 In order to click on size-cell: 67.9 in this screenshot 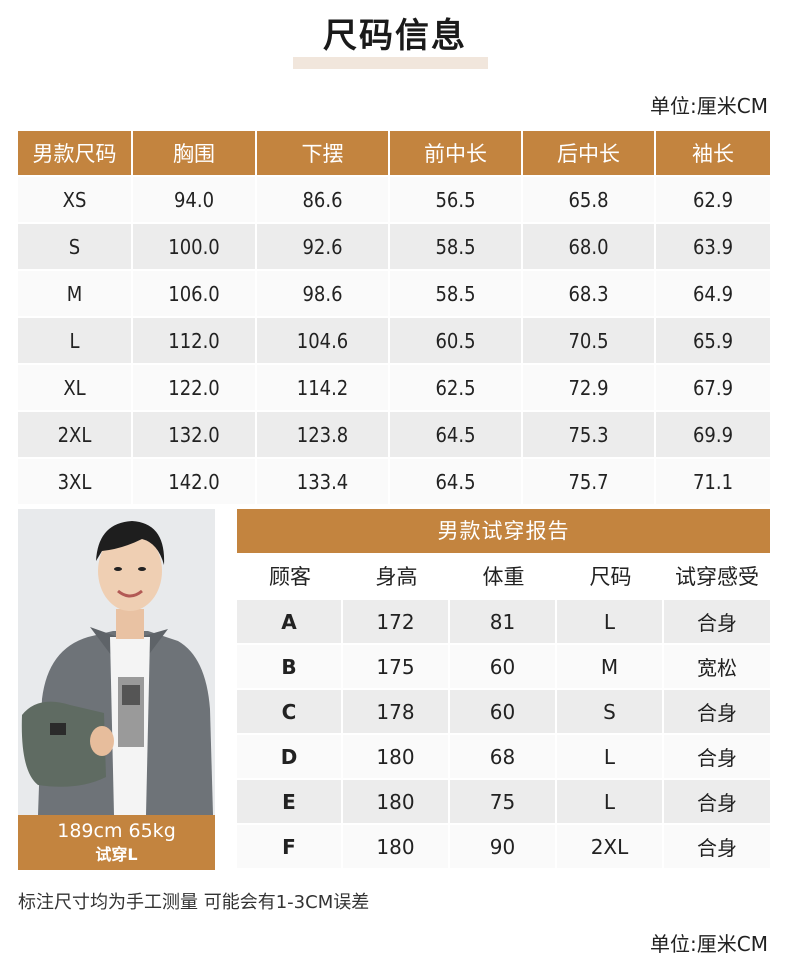, I will do `click(713, 386)`.